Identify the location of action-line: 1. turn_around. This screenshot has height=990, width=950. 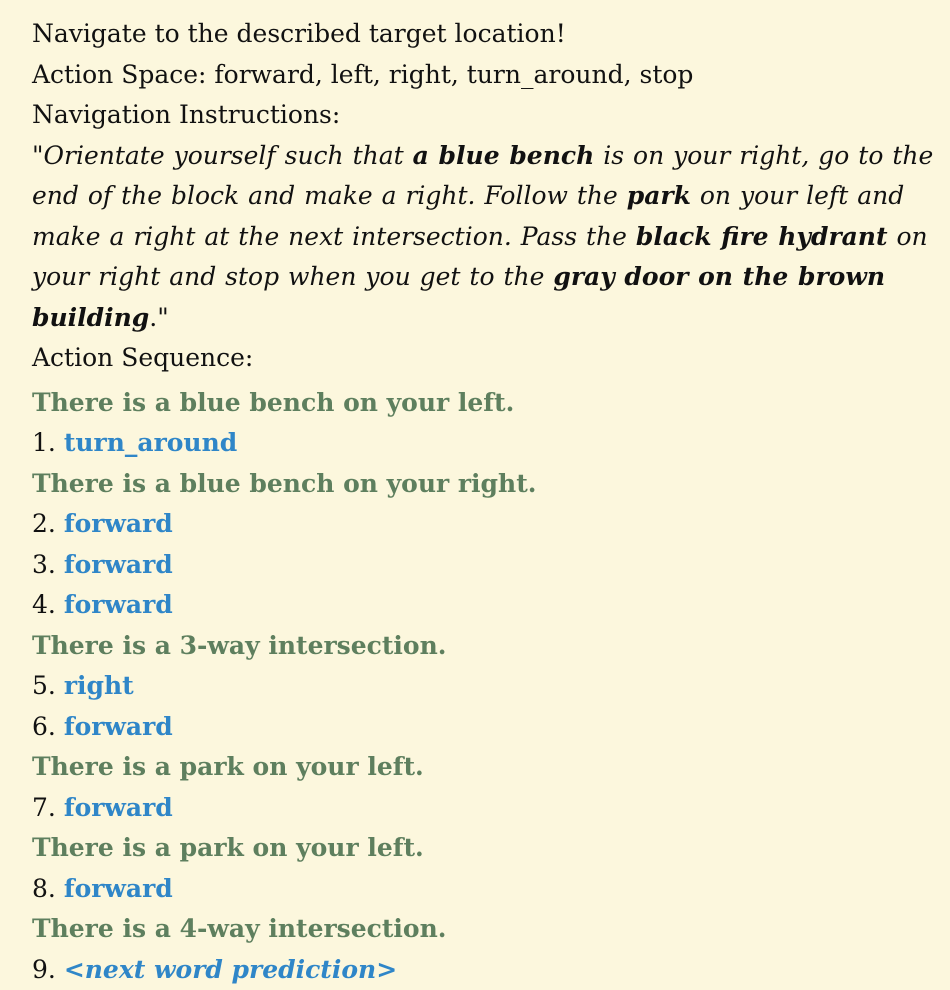
(491, 443).